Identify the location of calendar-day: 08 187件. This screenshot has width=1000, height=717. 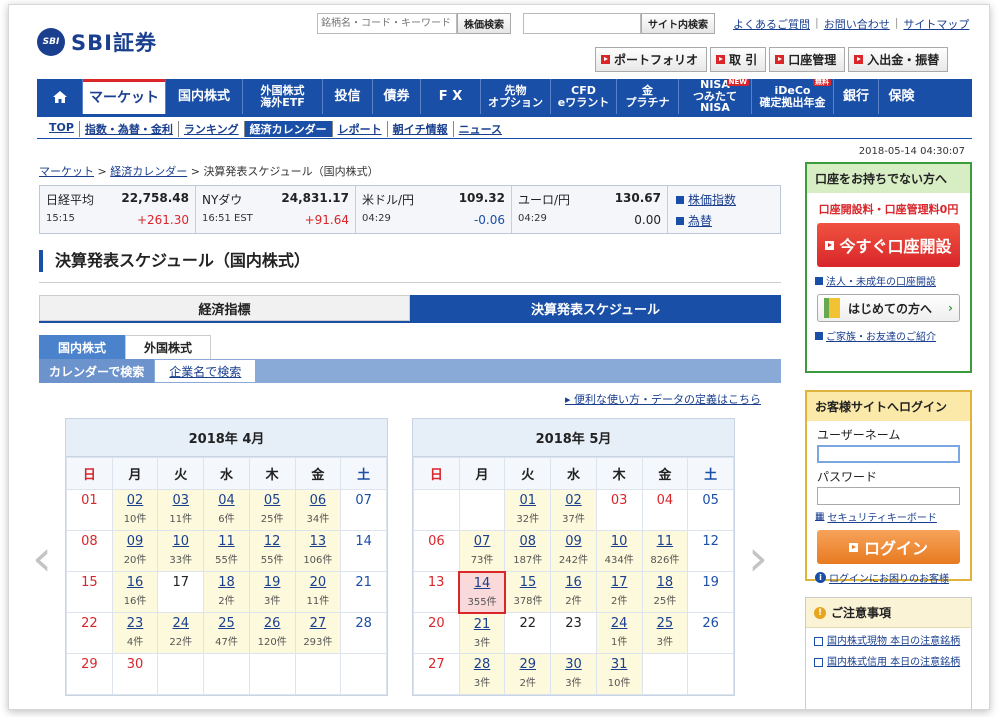
(528, 551).